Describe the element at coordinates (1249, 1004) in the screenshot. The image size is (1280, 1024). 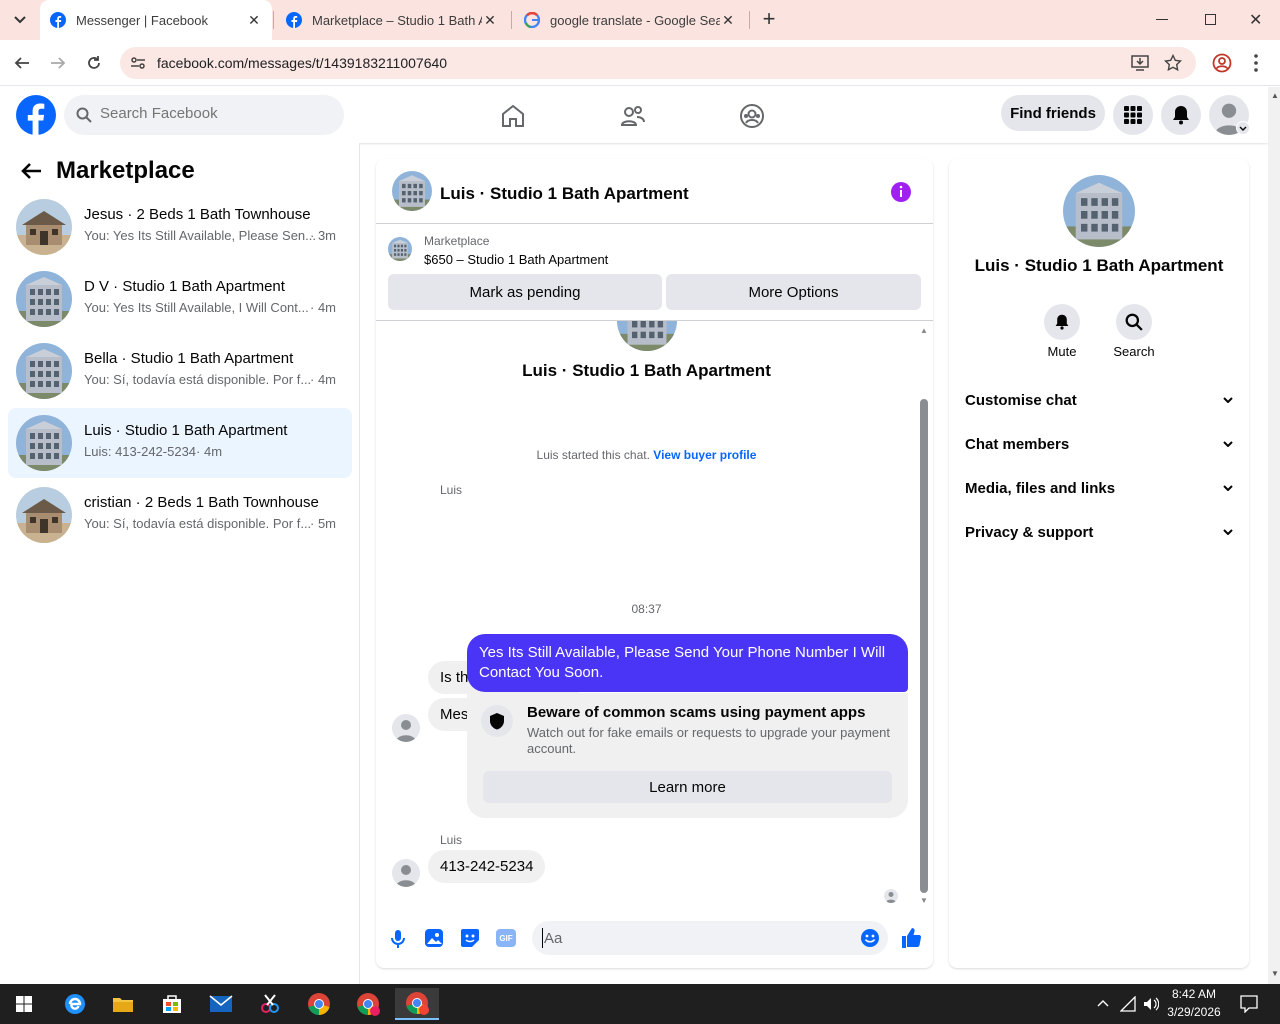
I see `notification-center-icon` at that location.